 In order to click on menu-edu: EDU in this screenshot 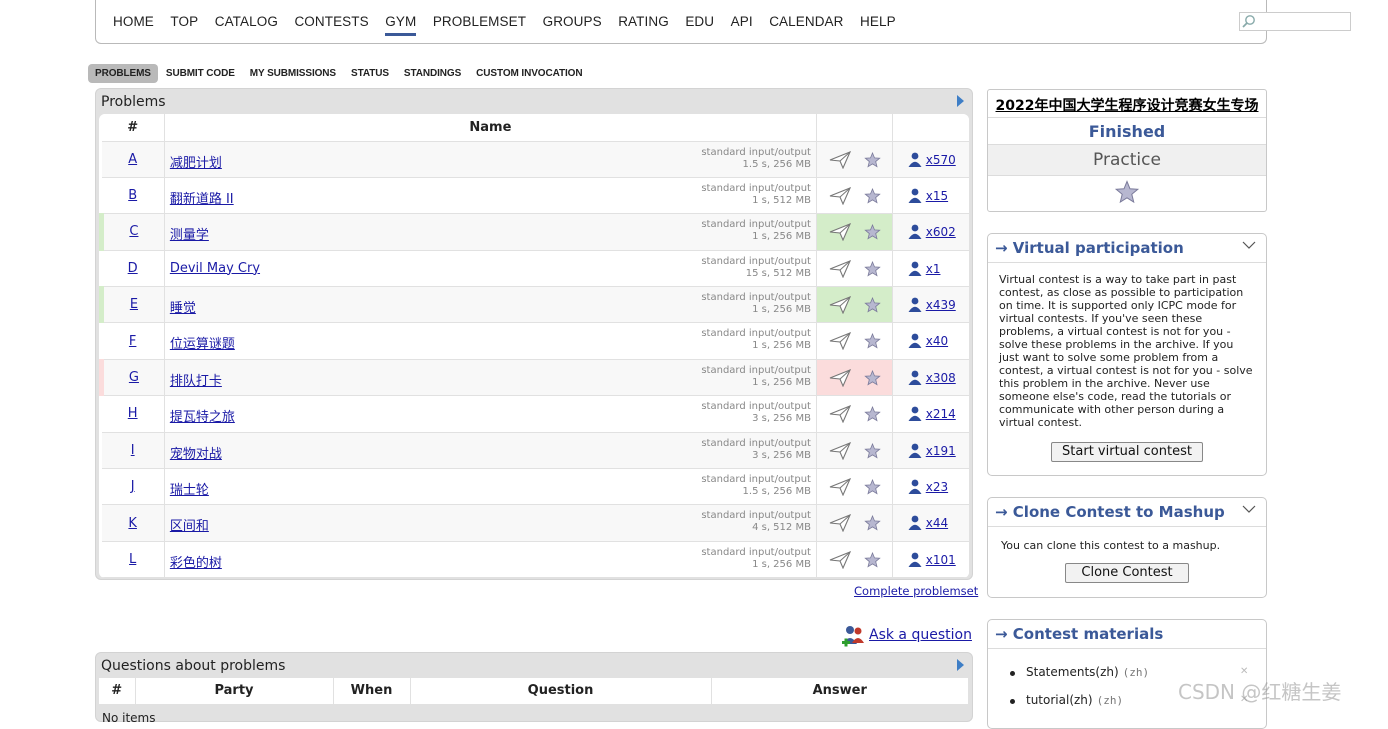, I will do `click(699, 21)`.